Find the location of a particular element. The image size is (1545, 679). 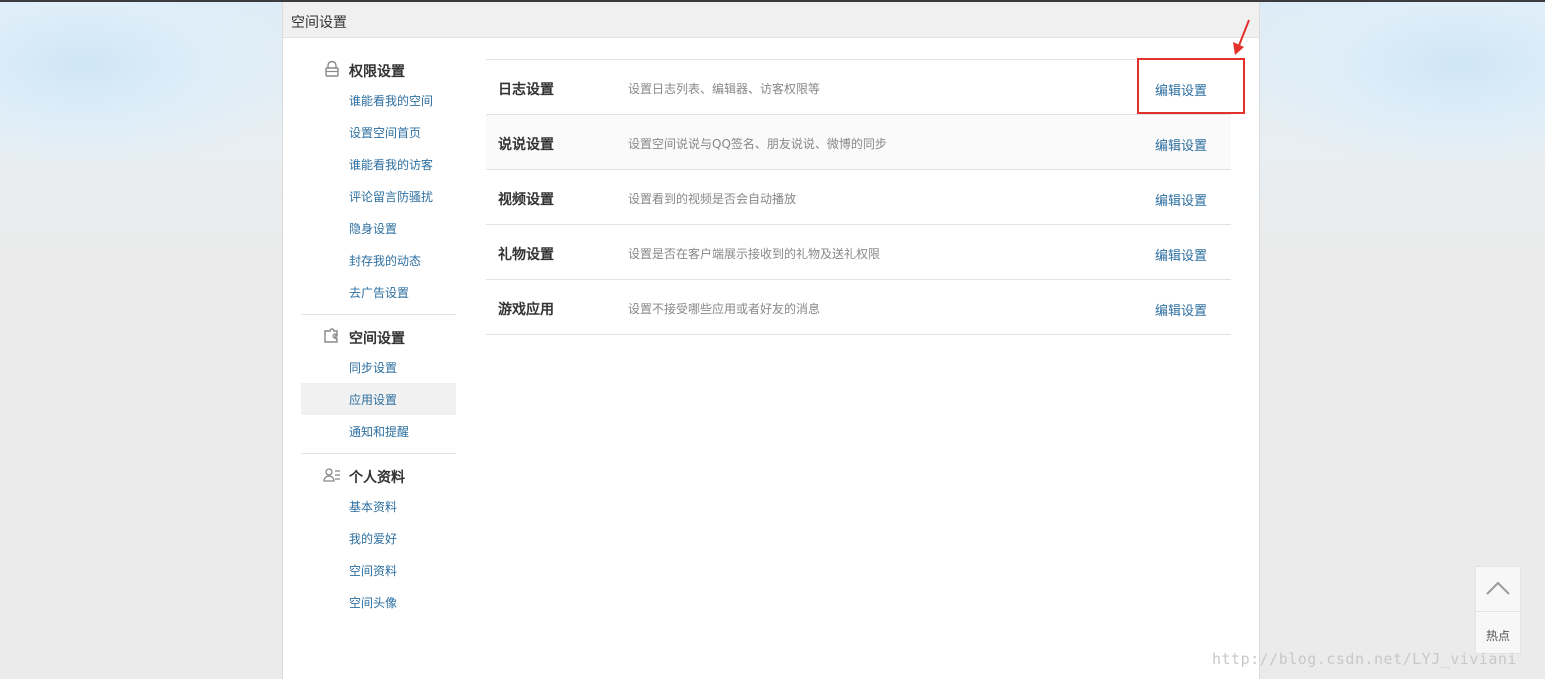

sidebar-item-label: 空间头像 is located at coordinates (373, 602).